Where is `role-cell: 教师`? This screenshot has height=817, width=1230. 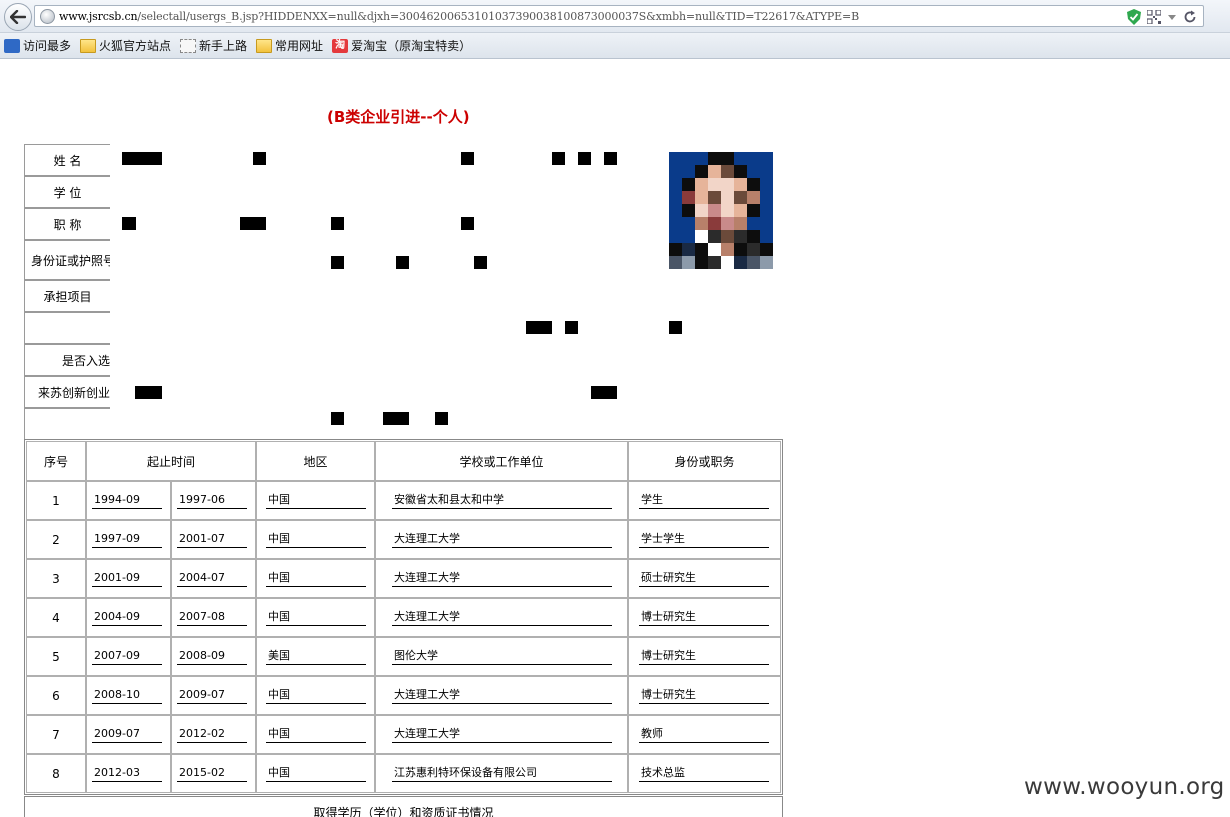
role-cell: 教师 is located at coordinates (704, 734).